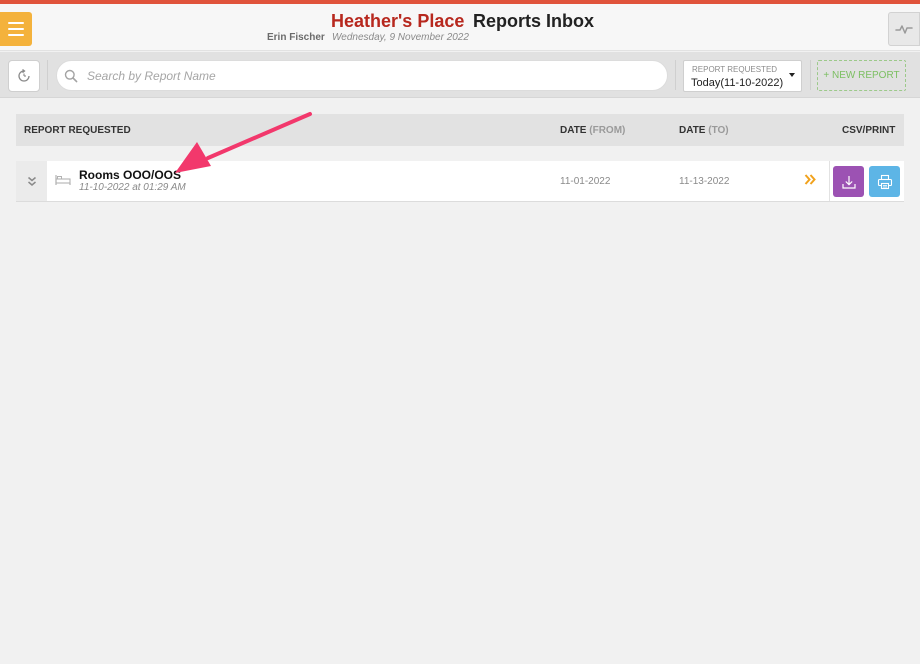  I want to click on column-date-from: DATE (FROM), so click(592, 130).